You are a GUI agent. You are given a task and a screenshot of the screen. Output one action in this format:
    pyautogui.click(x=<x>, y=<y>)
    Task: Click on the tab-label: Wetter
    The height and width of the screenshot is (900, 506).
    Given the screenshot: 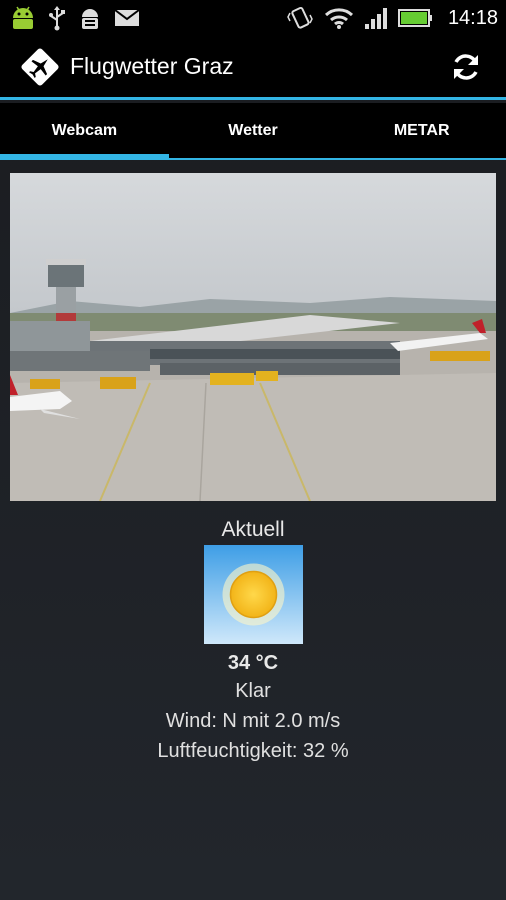 What is the action you would take?
    pyautogui.click(x=253, y=130)
    